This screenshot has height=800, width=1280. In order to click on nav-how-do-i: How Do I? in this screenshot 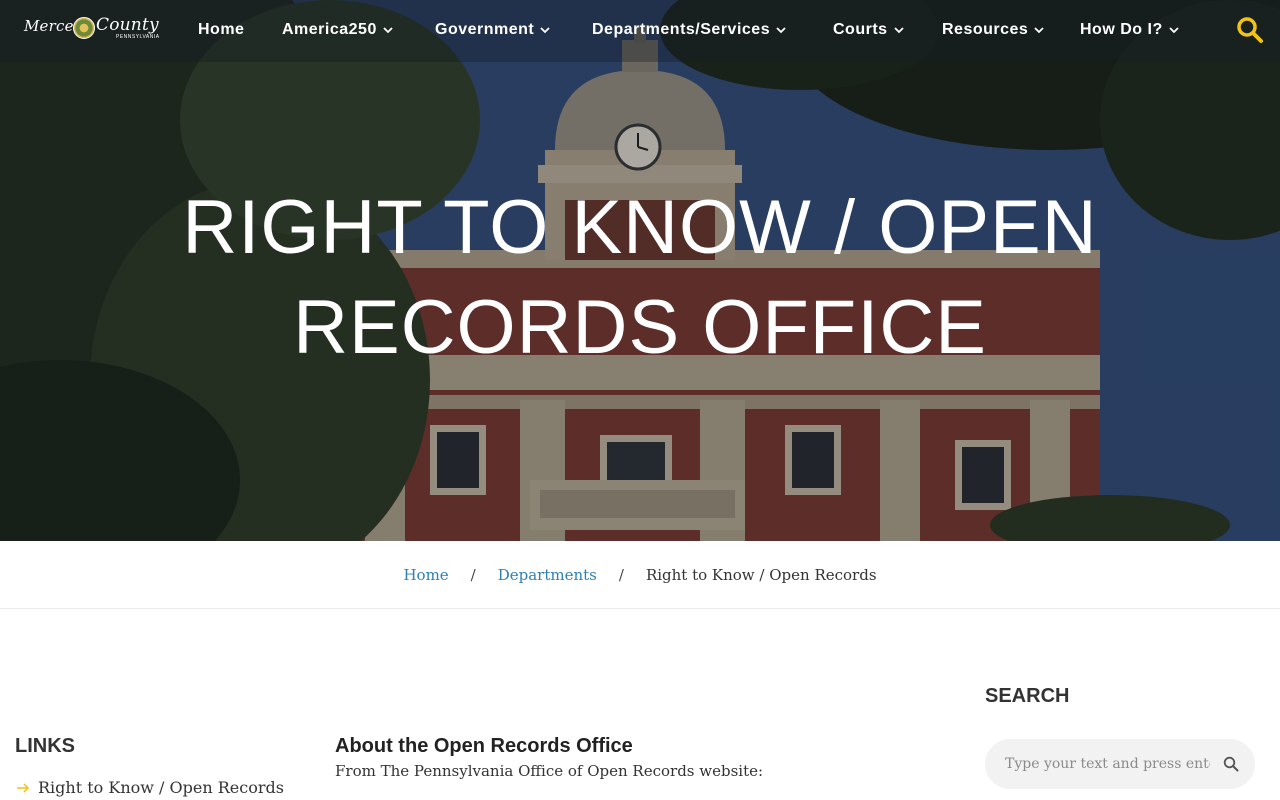, I will do `click(1129, 30)`.